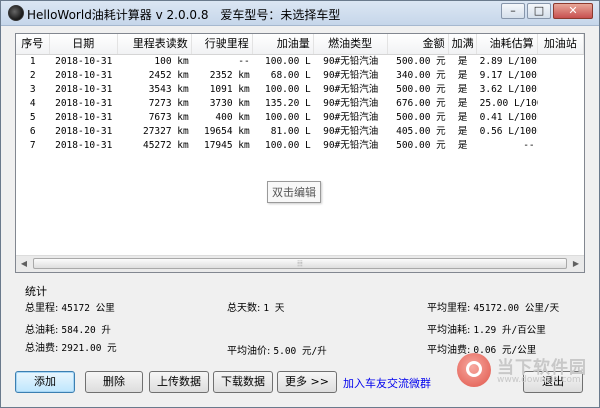 The width and height of the screenshot is (600, 408). What do you see at coordinates (45, 382) in the screenshot?
I see `add-button: 添加` at bounding box center [45, 382].